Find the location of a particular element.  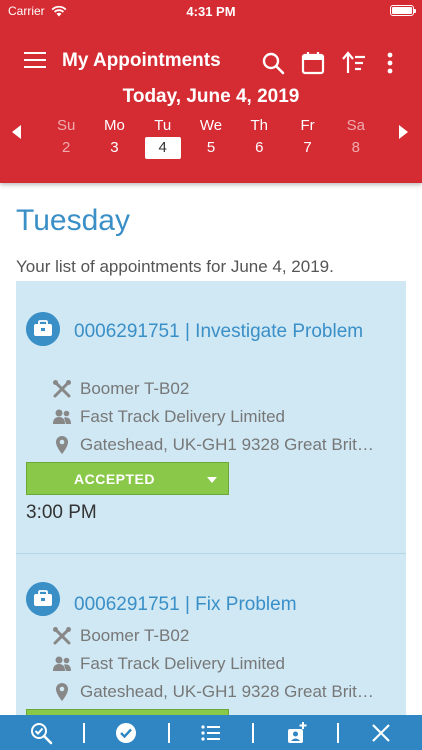

date-title: Today, June 4, 2019 is located at coordinates (211, 96).